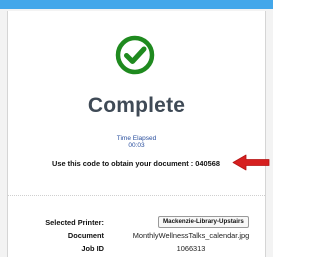 This screenshot has height=257, width=320. What do you see at coordinates (136, 105) in the screenshot?
I see `status-title: Complete` at bounding box center [136, 105].